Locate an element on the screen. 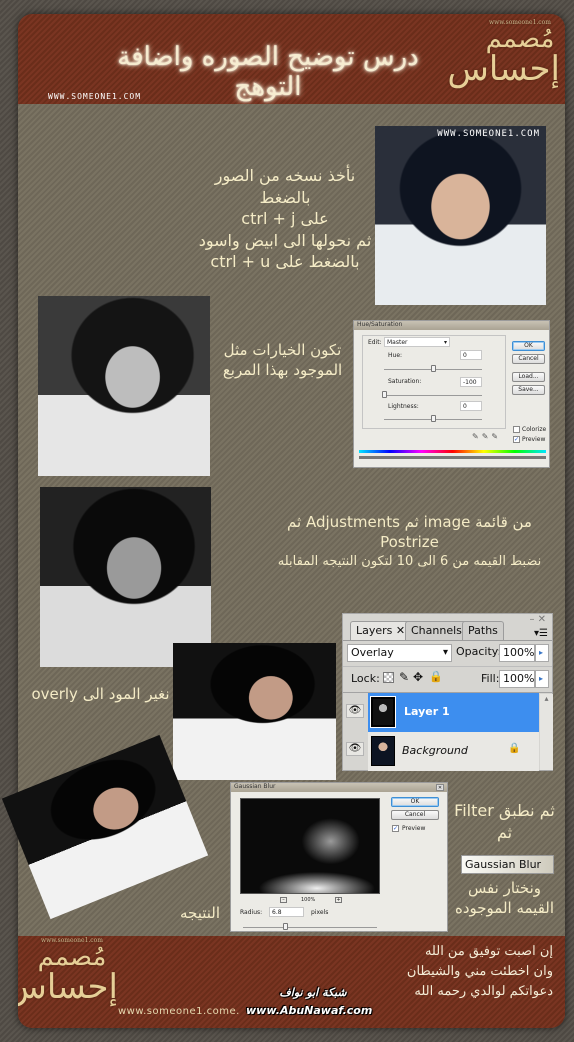 This screenshot has height=1042, width=574. step2-line-1: تكون الخيارات مثل is located at coordinates (282, 350).